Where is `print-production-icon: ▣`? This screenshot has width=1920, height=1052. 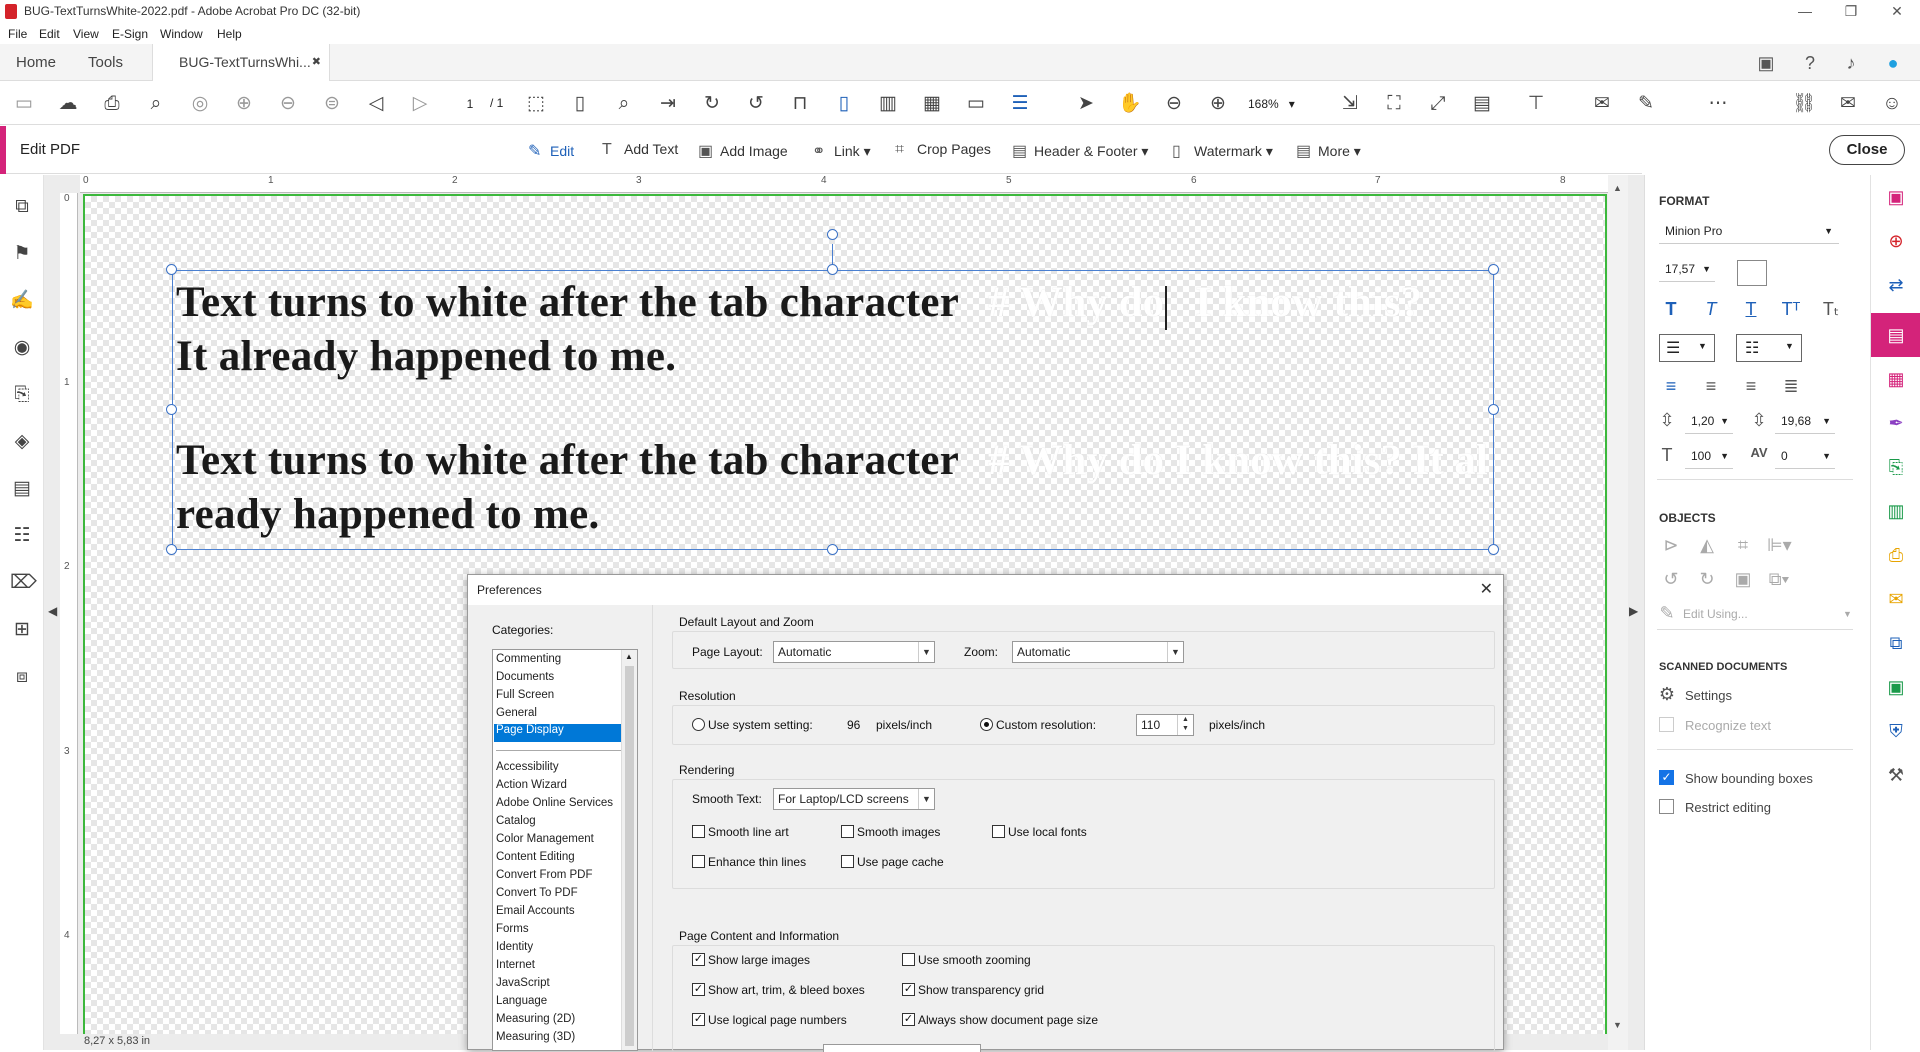
print-production-icon: ▣ is located at coordinates (1896, 687).